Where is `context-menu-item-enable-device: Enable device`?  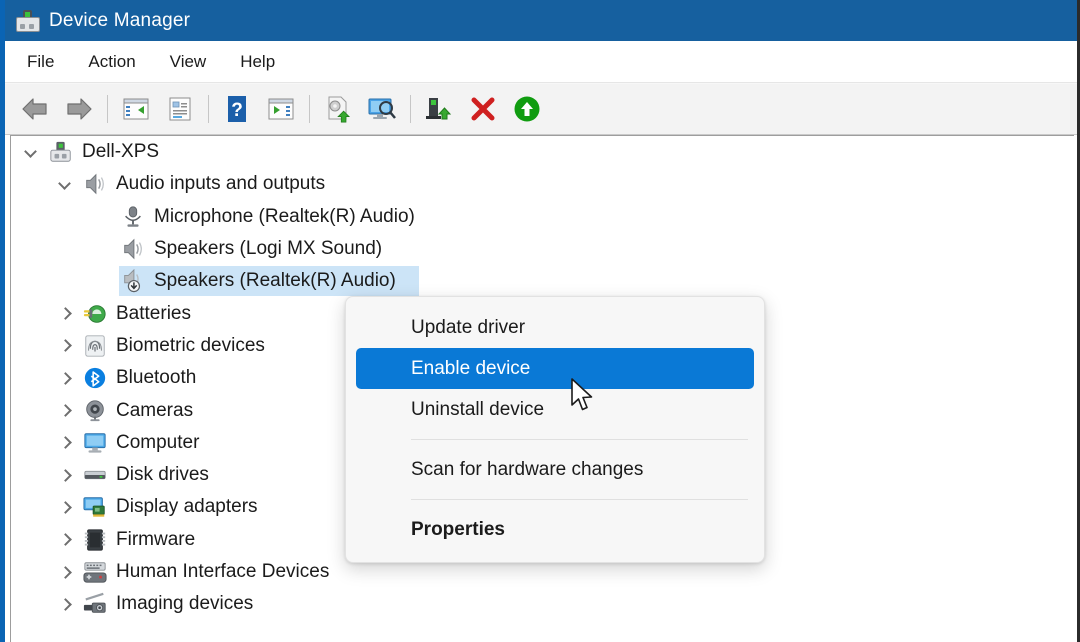 context-menu-item-enable-device: Enable device is located at coordinates (555, 368).